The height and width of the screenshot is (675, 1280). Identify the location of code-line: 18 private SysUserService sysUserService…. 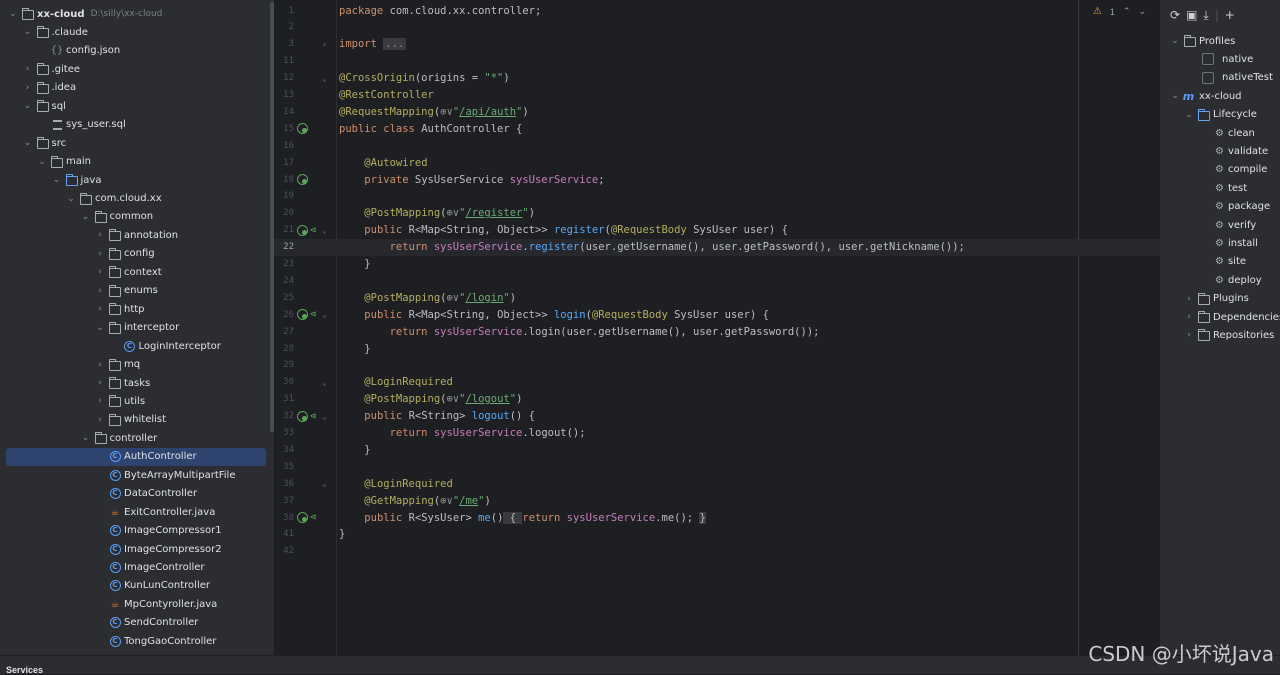
(717, 179).